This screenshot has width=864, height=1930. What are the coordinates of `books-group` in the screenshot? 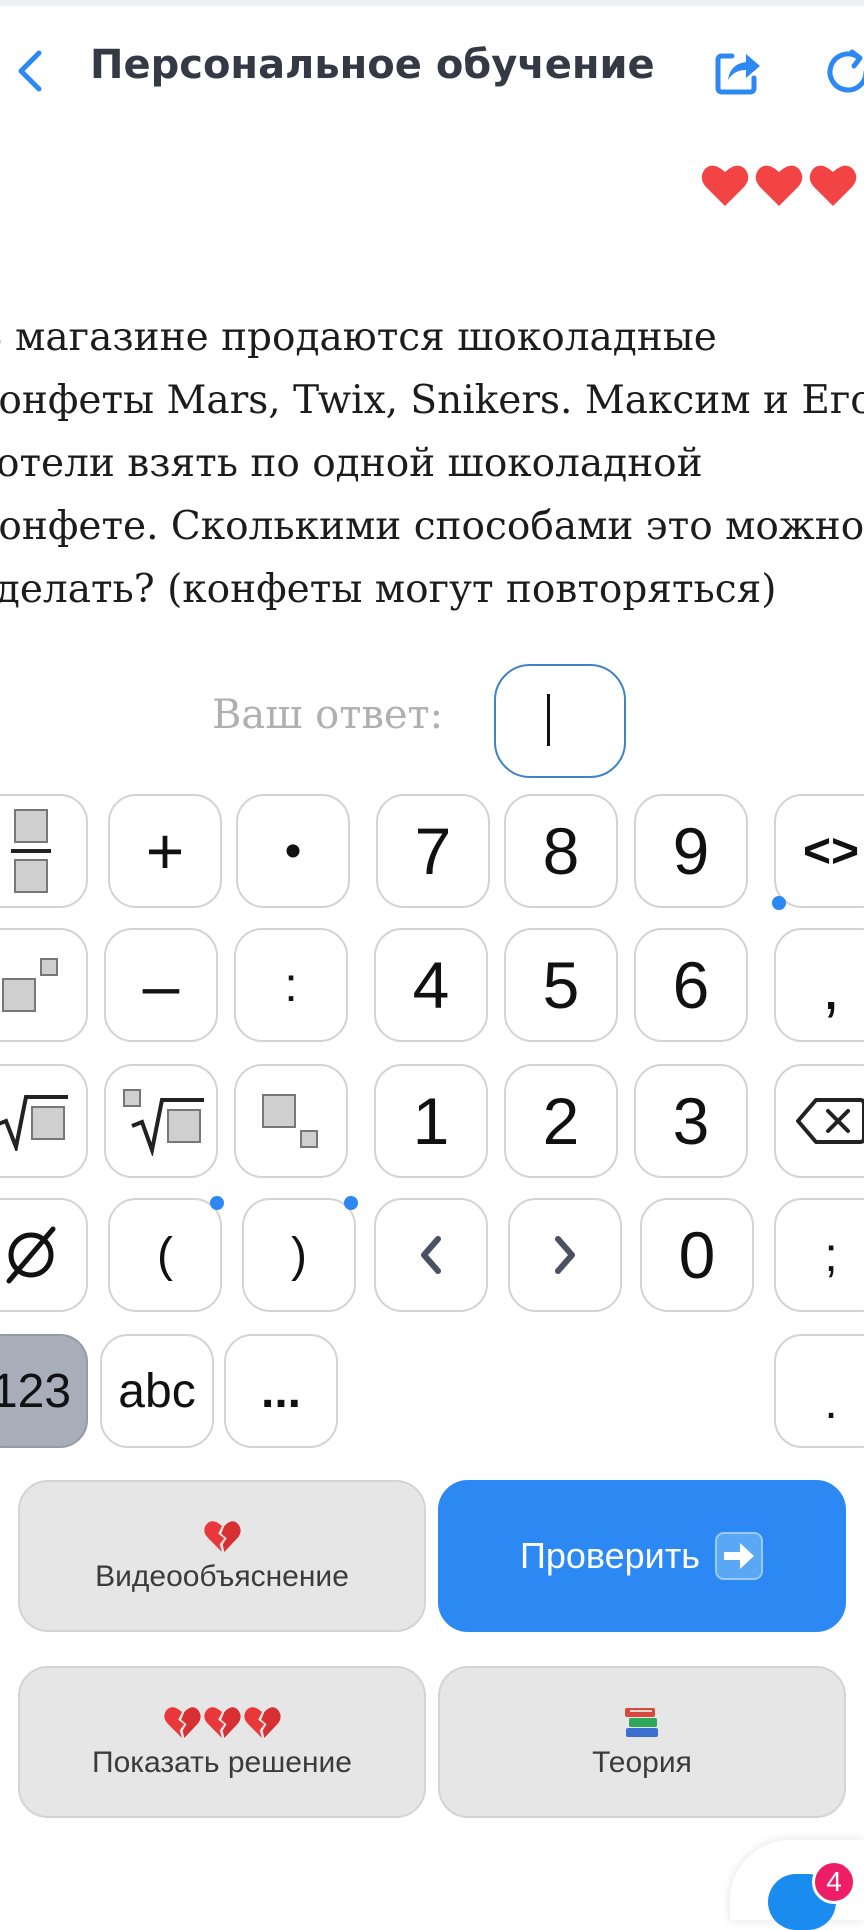 It's located at (642, 1723).